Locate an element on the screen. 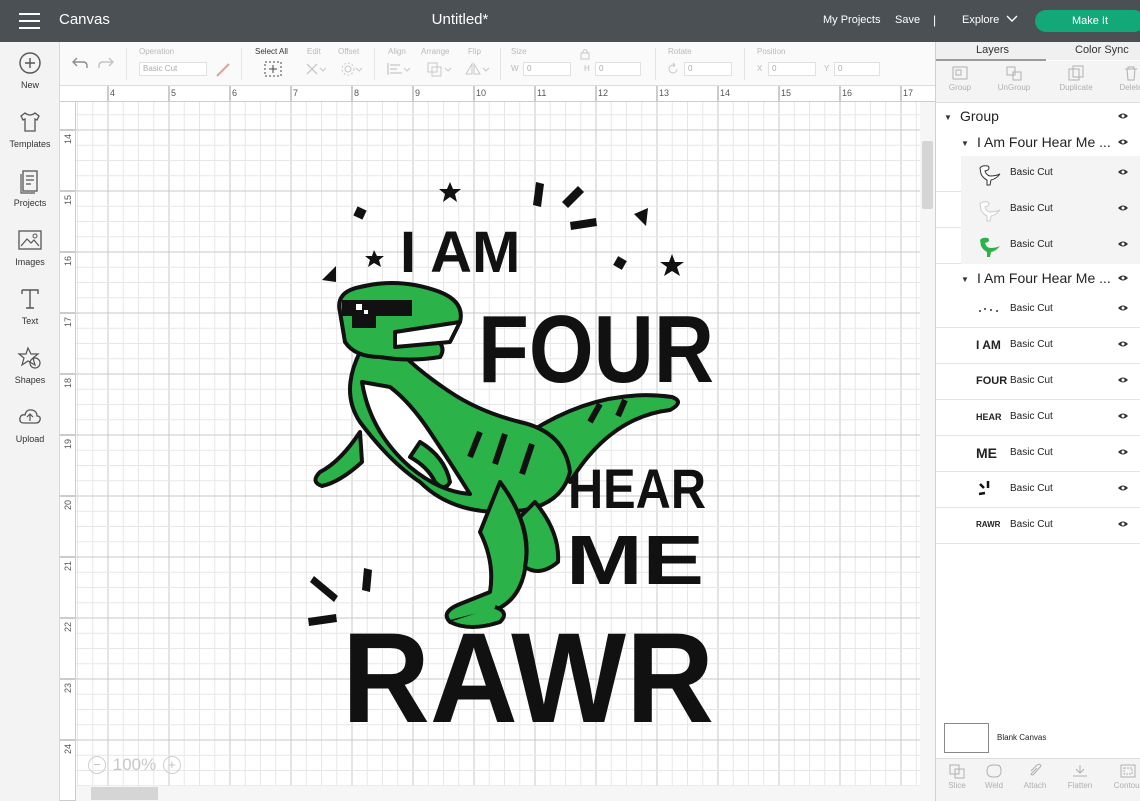 This screenshot has height=801, width=1140. flatten-label: Flatten is located at coordinates (1080, 785).